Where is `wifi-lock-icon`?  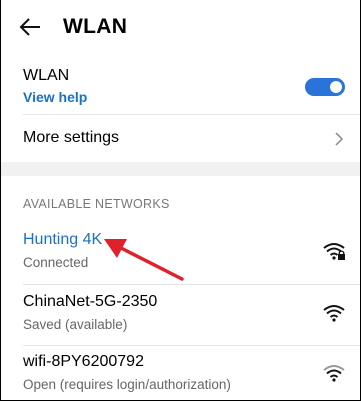
wifi-lock-icon is located at coordinates (334, 251).